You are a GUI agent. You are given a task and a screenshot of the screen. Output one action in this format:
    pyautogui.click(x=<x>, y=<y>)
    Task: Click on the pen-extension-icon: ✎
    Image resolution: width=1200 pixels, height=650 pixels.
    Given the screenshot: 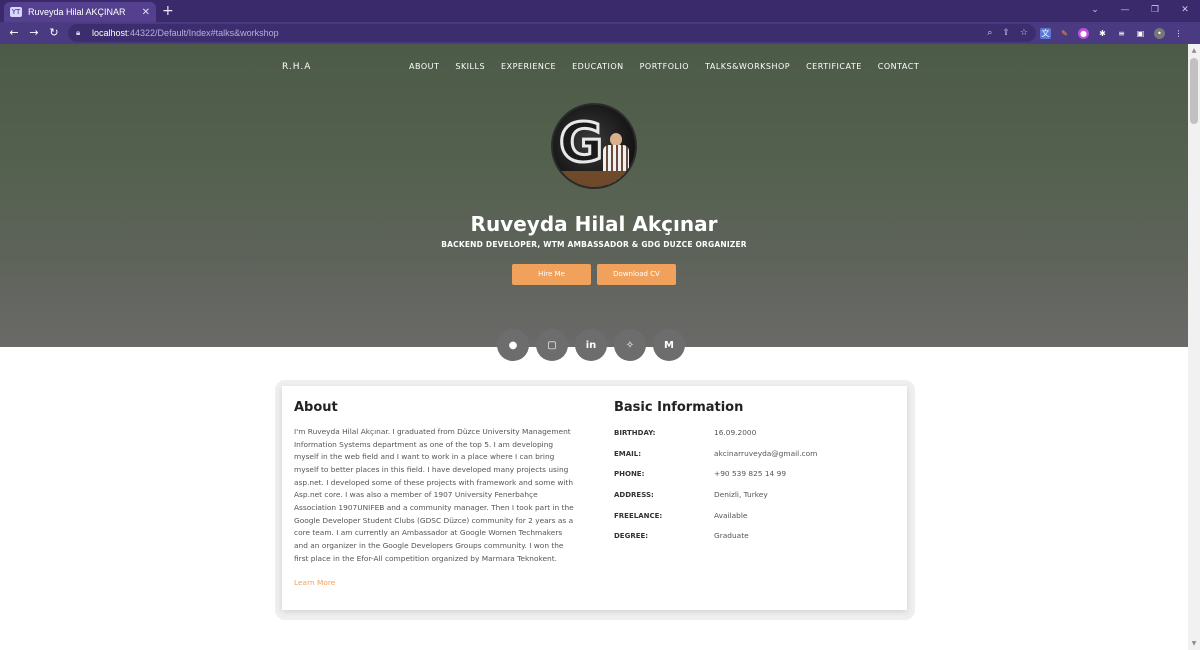 What is the action you would take?
    pyautogui.click(x=1064, y=33)
    